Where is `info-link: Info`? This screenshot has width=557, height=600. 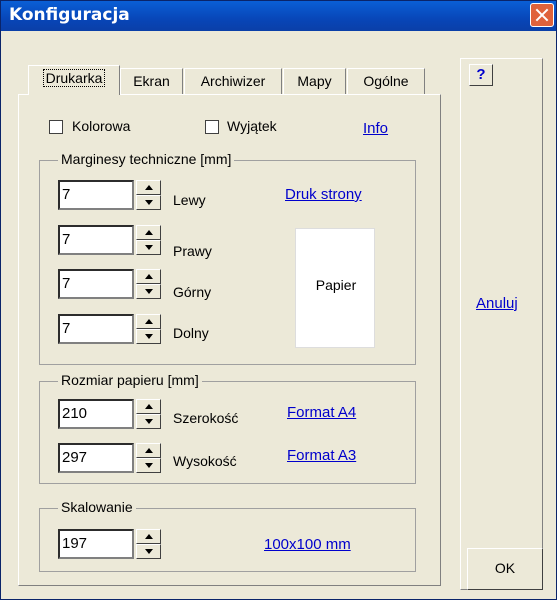 info-link: Info is located at coordinates (375, 128).